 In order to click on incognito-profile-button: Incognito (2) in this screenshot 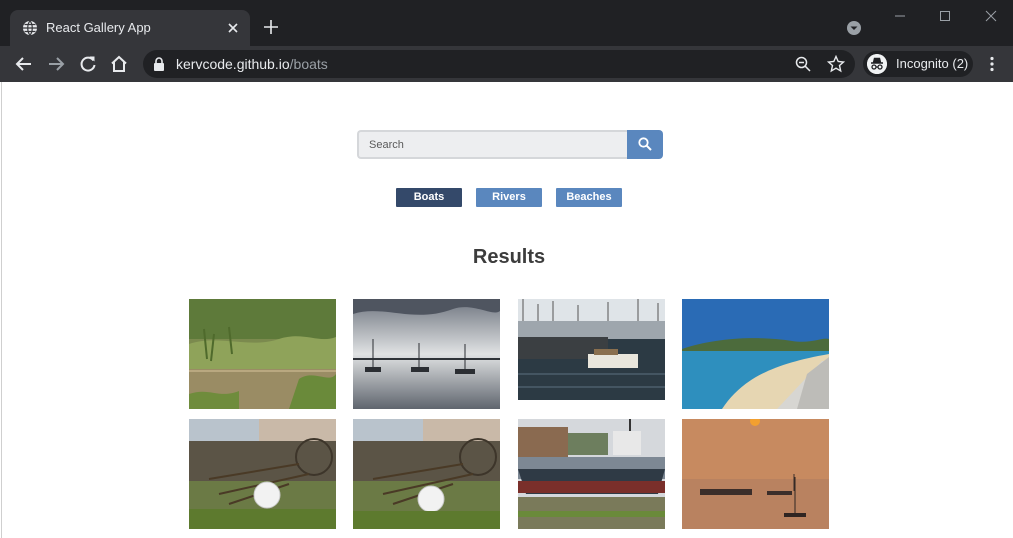, I will do `click(918, 64)`.